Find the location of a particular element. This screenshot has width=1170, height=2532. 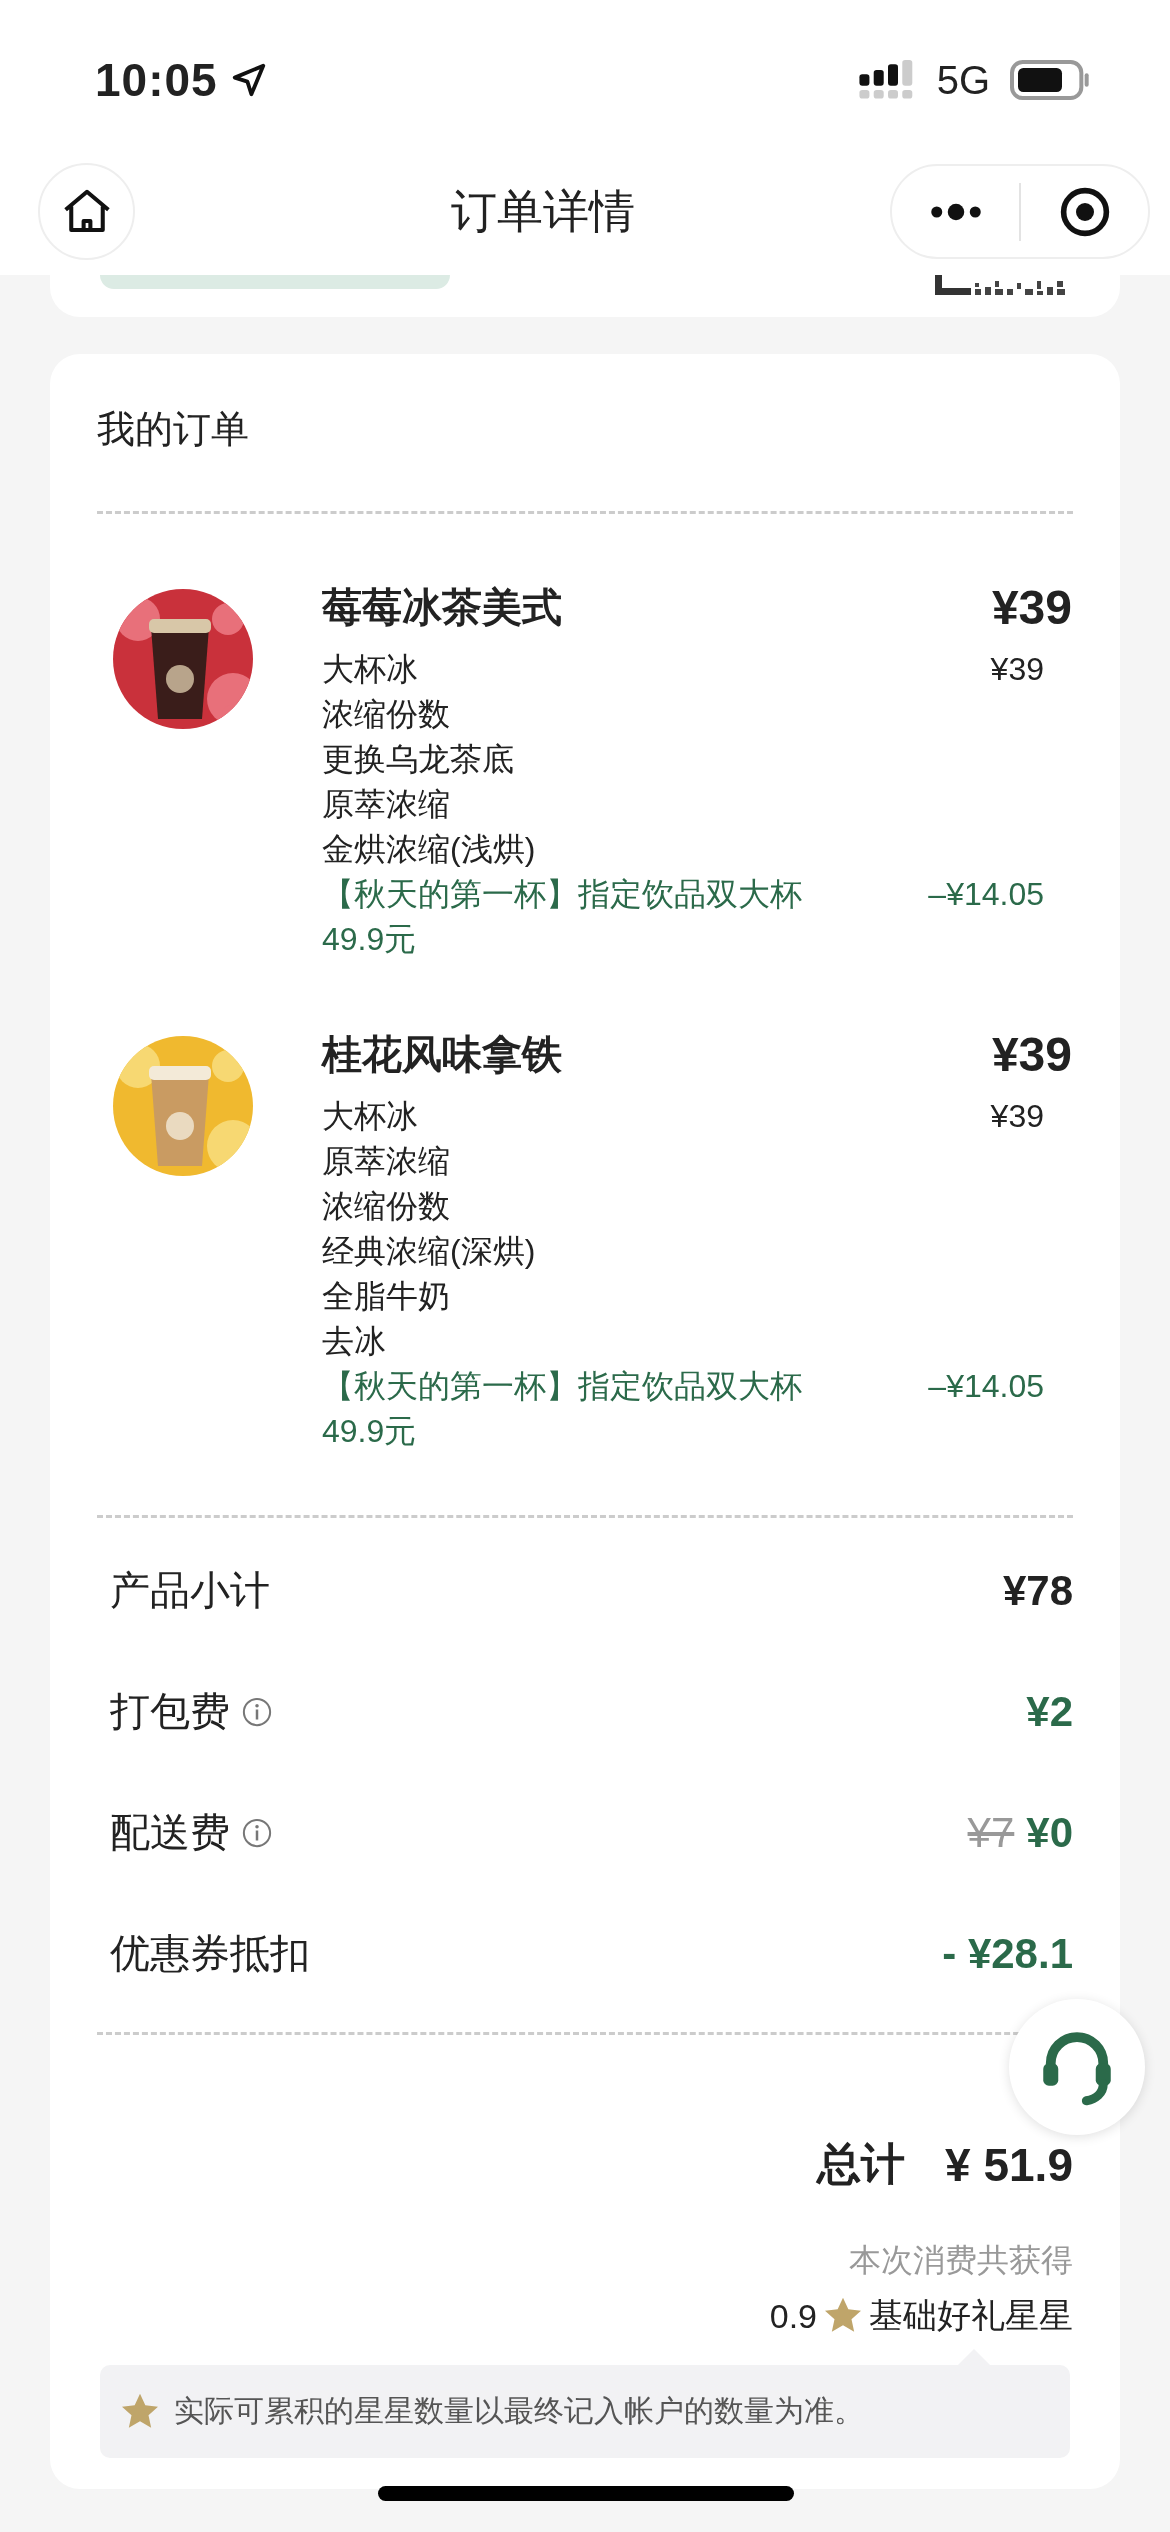

battery-icon is located at coordinates (1050, 80).